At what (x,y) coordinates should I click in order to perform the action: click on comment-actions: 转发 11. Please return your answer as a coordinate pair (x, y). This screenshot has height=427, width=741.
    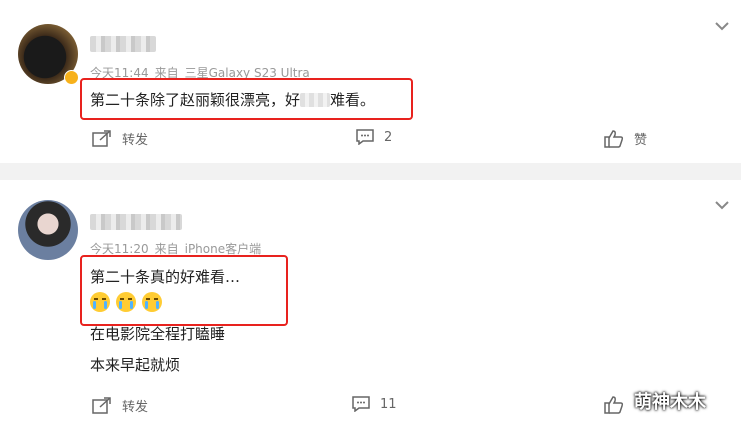
    Looking at the image, I should click on (370, 408).